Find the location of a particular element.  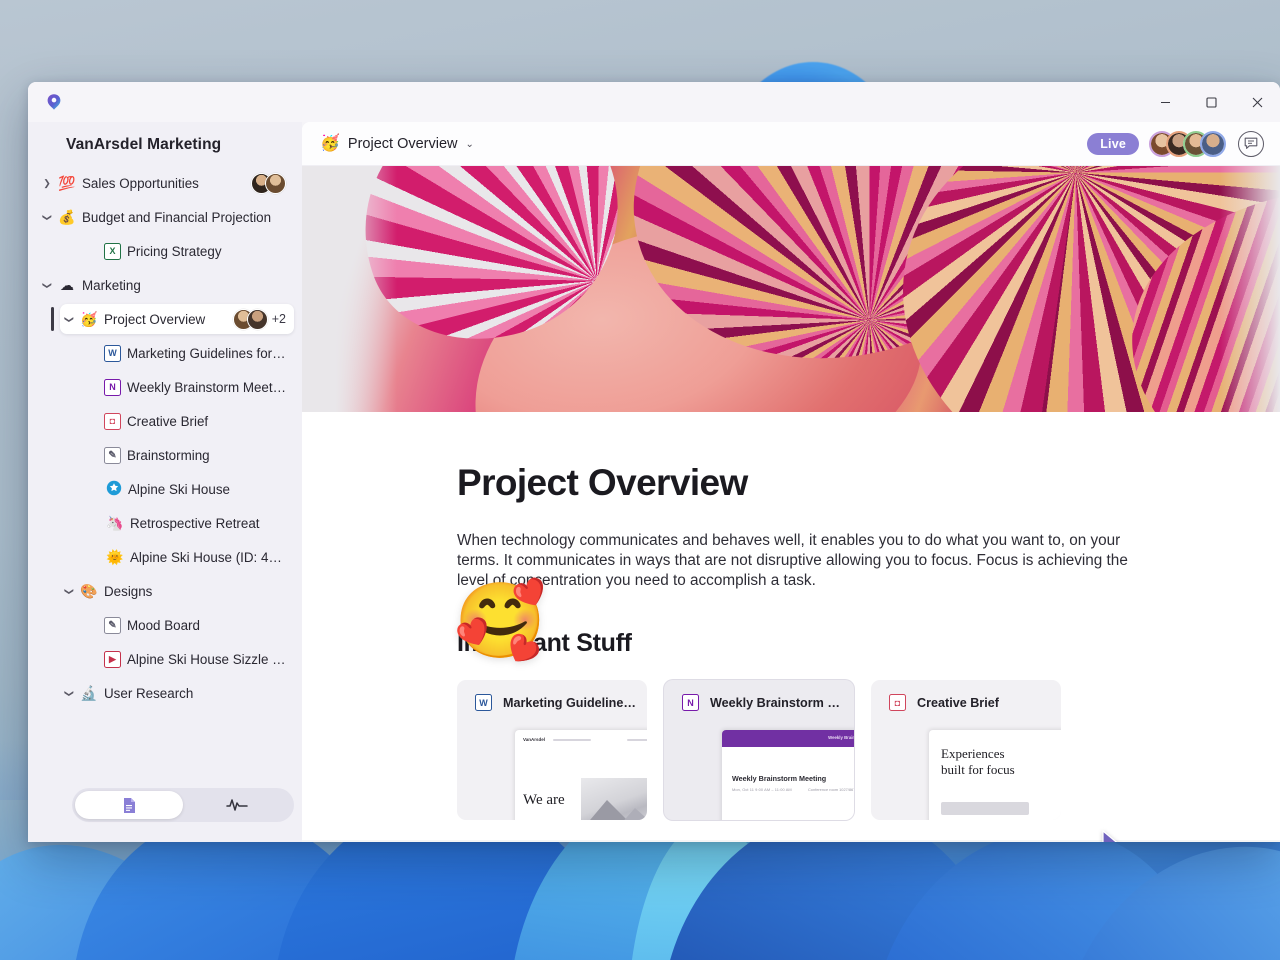

sidebar-item-label: Alpine Ski House is located at coordinates (179, 489).